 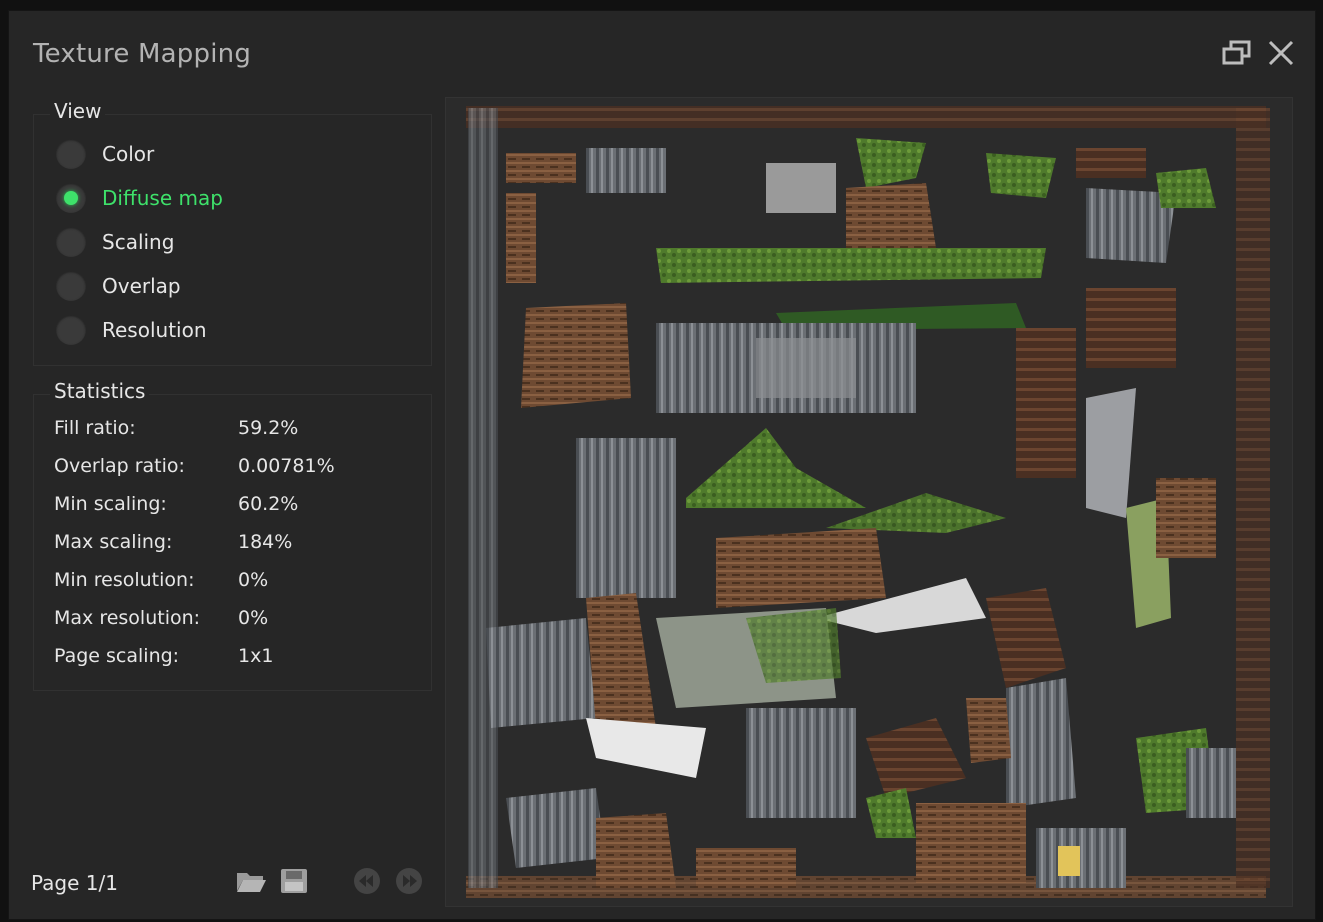 What do you see at coordinates (138, 242) in the screenshot?
I see `view-option-label: Scaling` at bounding box center [138, 242].